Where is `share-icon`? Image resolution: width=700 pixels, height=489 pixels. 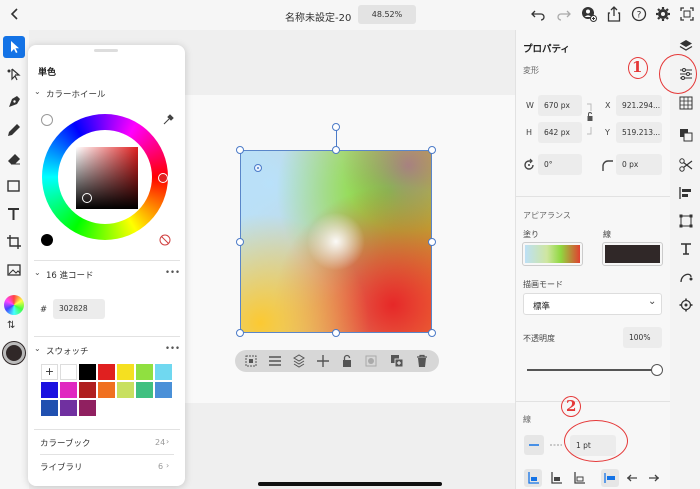
share-icon is located at coordinates (614, 14).